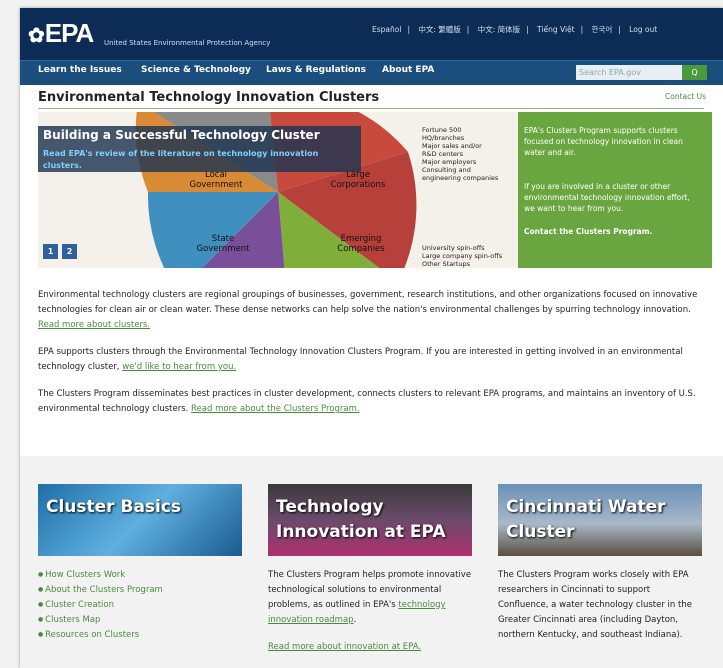 The width and height of the screenshot is (723, 668). Describe the element at coordinates (140, 575) in the screenshot. I see `link-how-clusters-work: How Clusters Work` at that location.